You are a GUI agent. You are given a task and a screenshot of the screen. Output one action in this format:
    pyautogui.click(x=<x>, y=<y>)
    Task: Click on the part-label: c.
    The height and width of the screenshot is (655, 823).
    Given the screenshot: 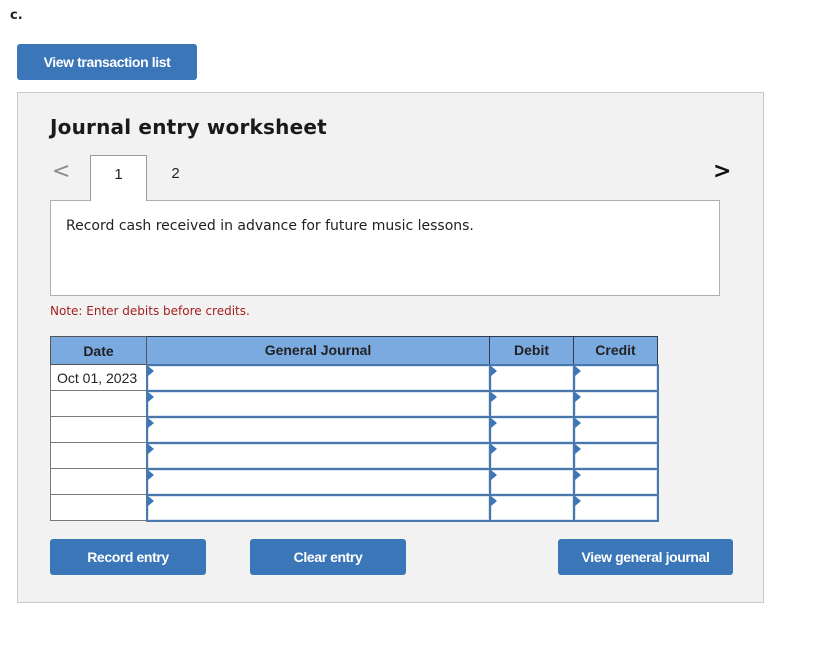 What is the action you would take?
    pyautogui.click(x=16, y=15)
    